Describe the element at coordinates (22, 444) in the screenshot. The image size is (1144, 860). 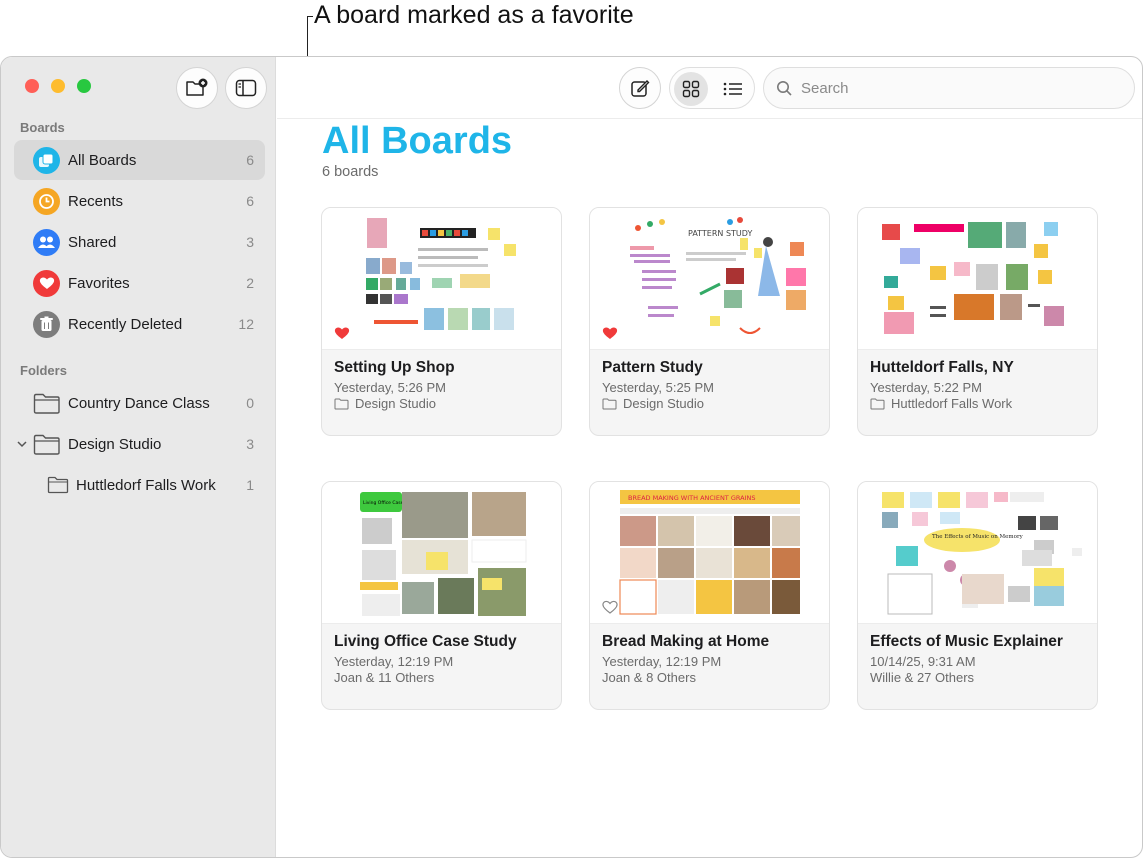
I see `chevron-down-icon` at that location.